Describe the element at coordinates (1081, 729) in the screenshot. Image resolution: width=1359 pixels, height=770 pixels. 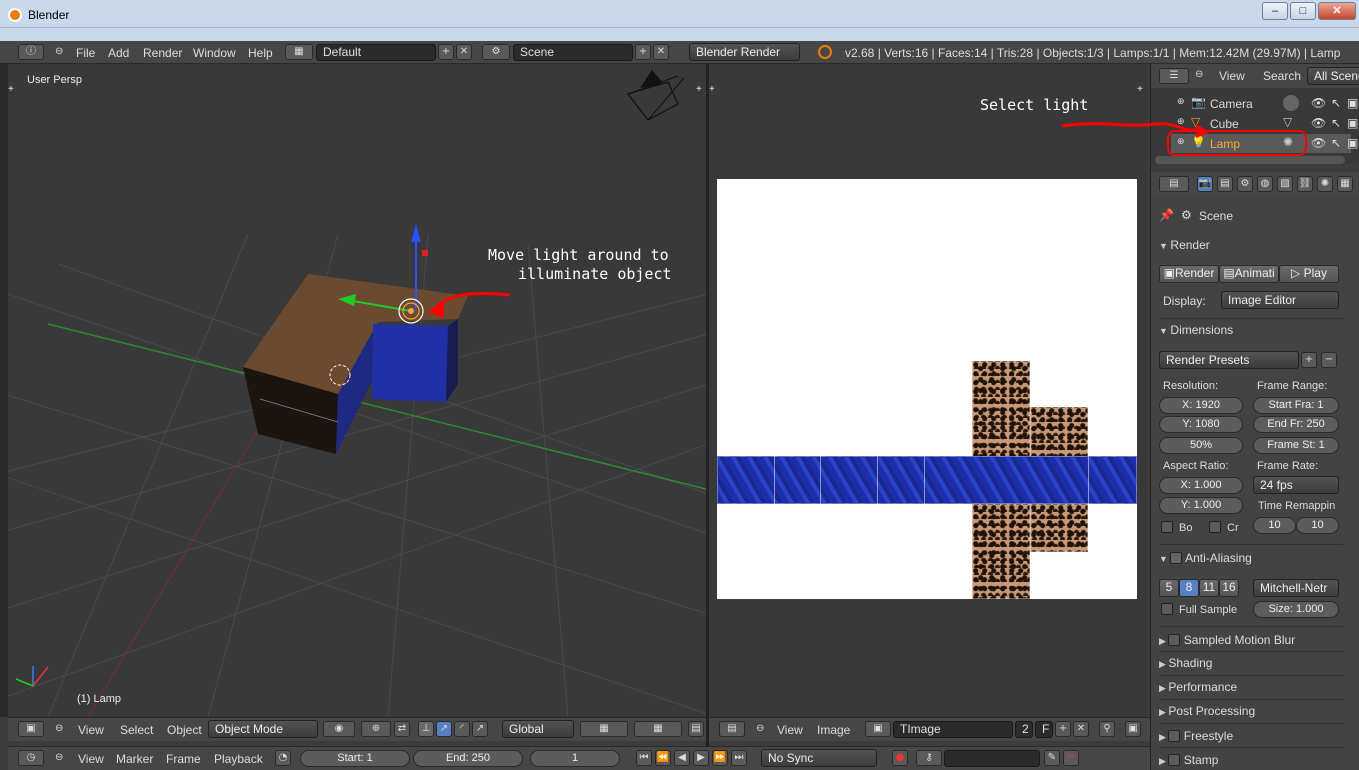
I see `unlink-image-icon: ✕` at that location.